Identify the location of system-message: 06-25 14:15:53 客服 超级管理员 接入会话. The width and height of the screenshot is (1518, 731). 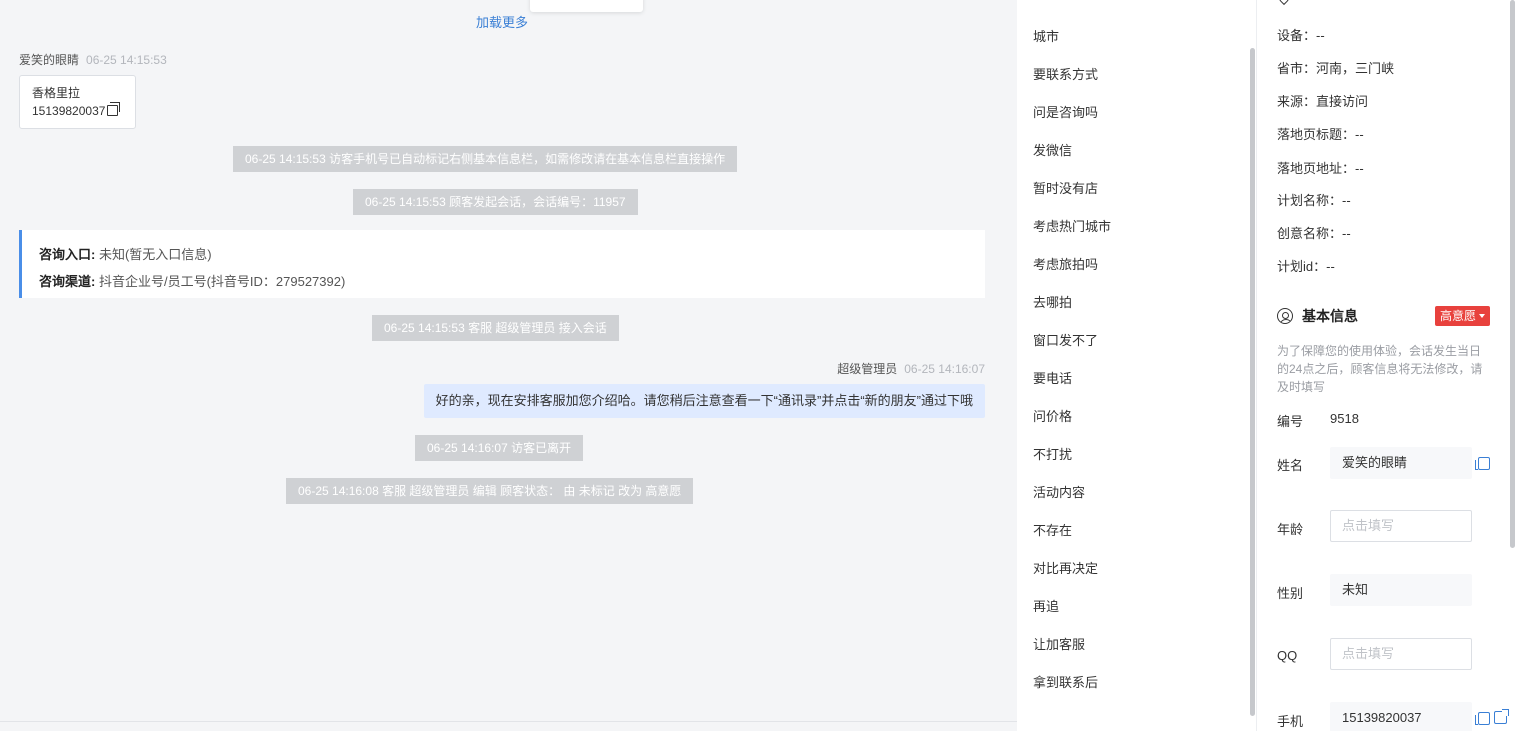
(495, 328).